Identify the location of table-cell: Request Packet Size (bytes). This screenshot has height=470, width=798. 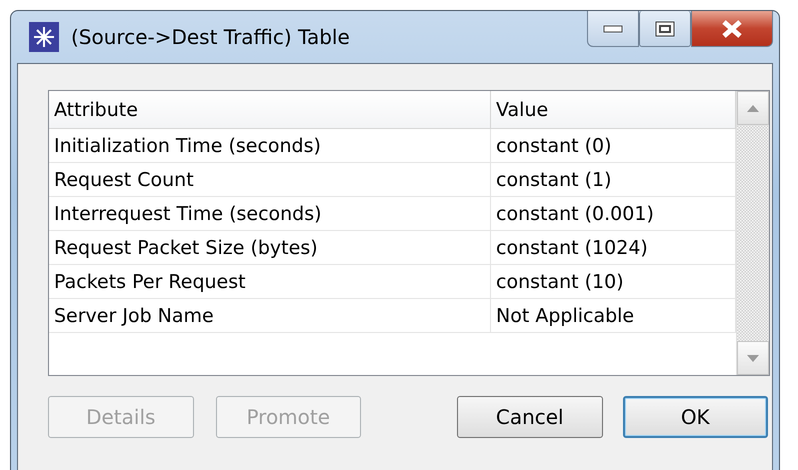
(270, 248).